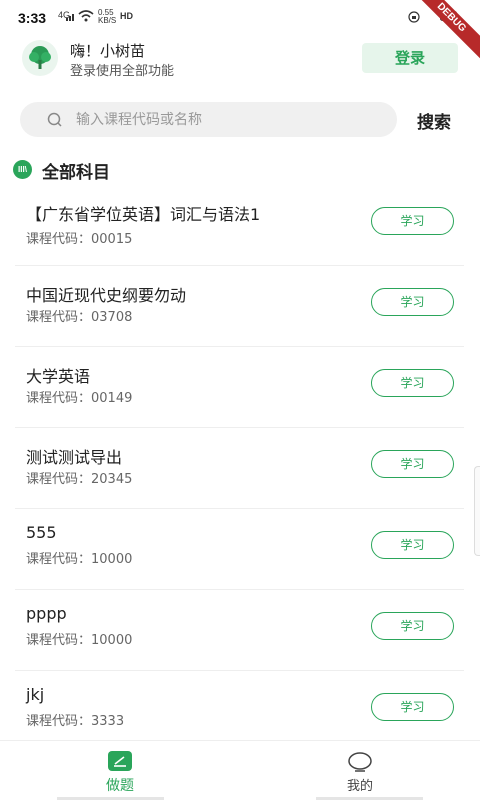 The image size is (480, 800). I want to click on course-row: pppp 课程代码：10000 学习, so click(239, 630).